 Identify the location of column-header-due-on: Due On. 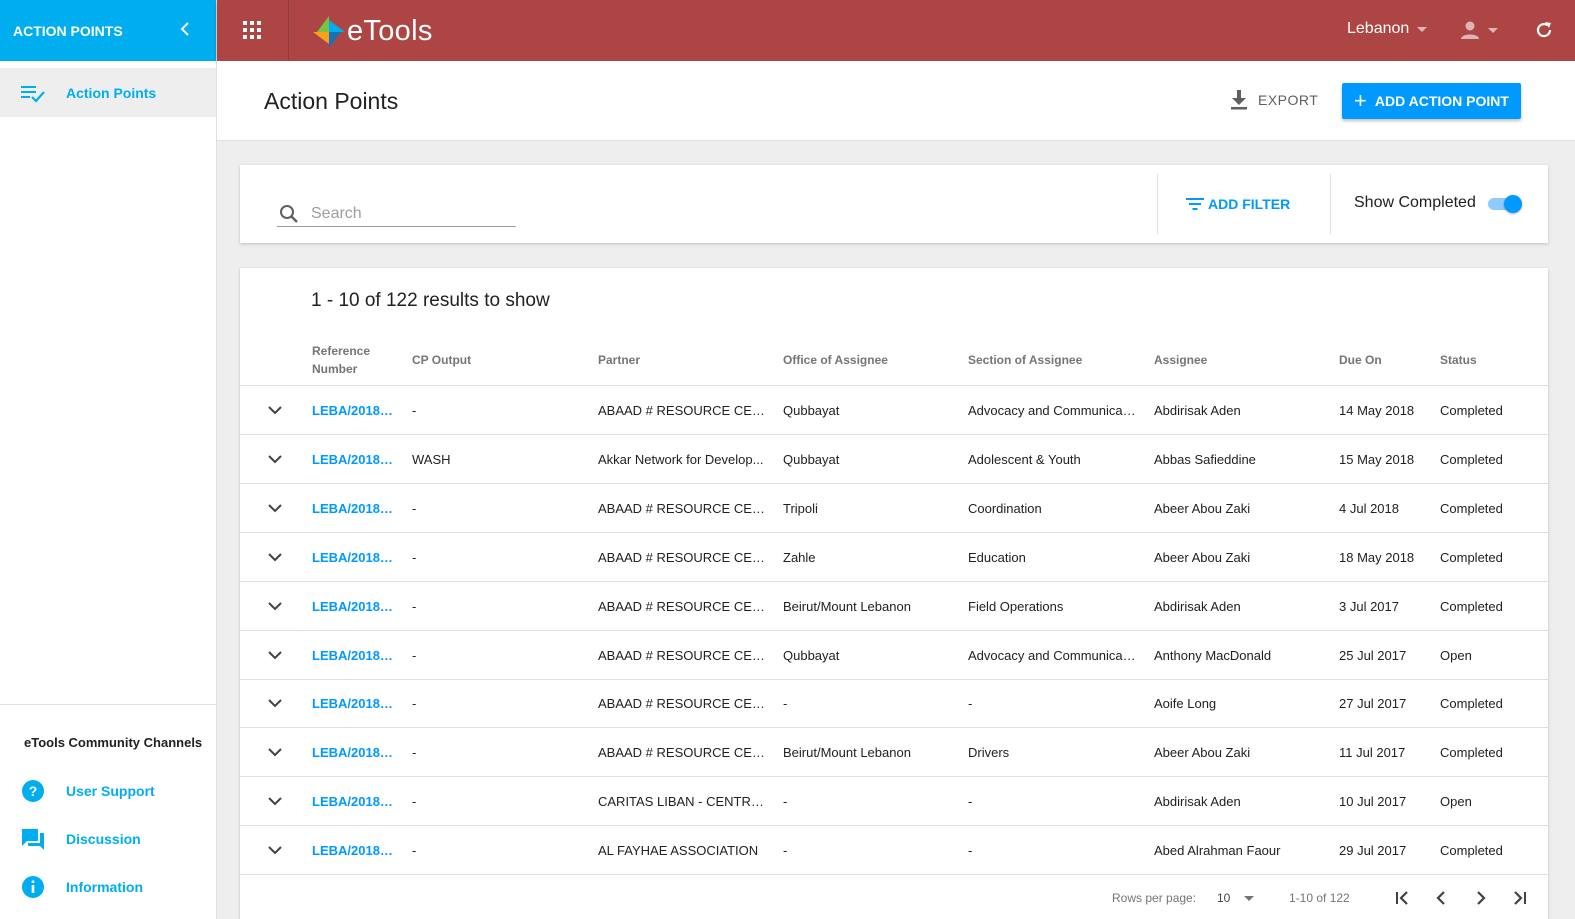
(1384, 360).